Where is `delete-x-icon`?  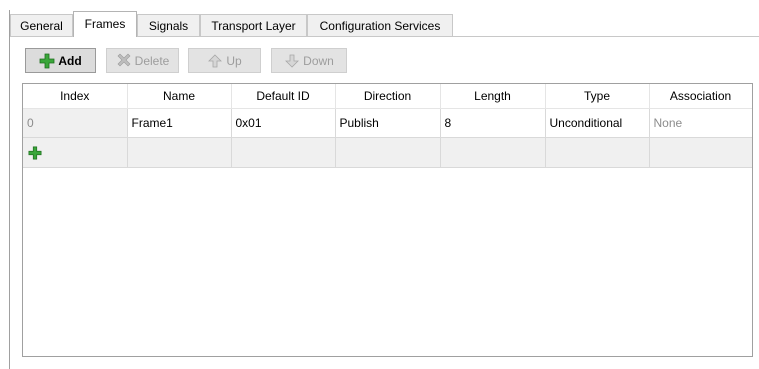
delete-x-icon is located at coordinates (124, 61).